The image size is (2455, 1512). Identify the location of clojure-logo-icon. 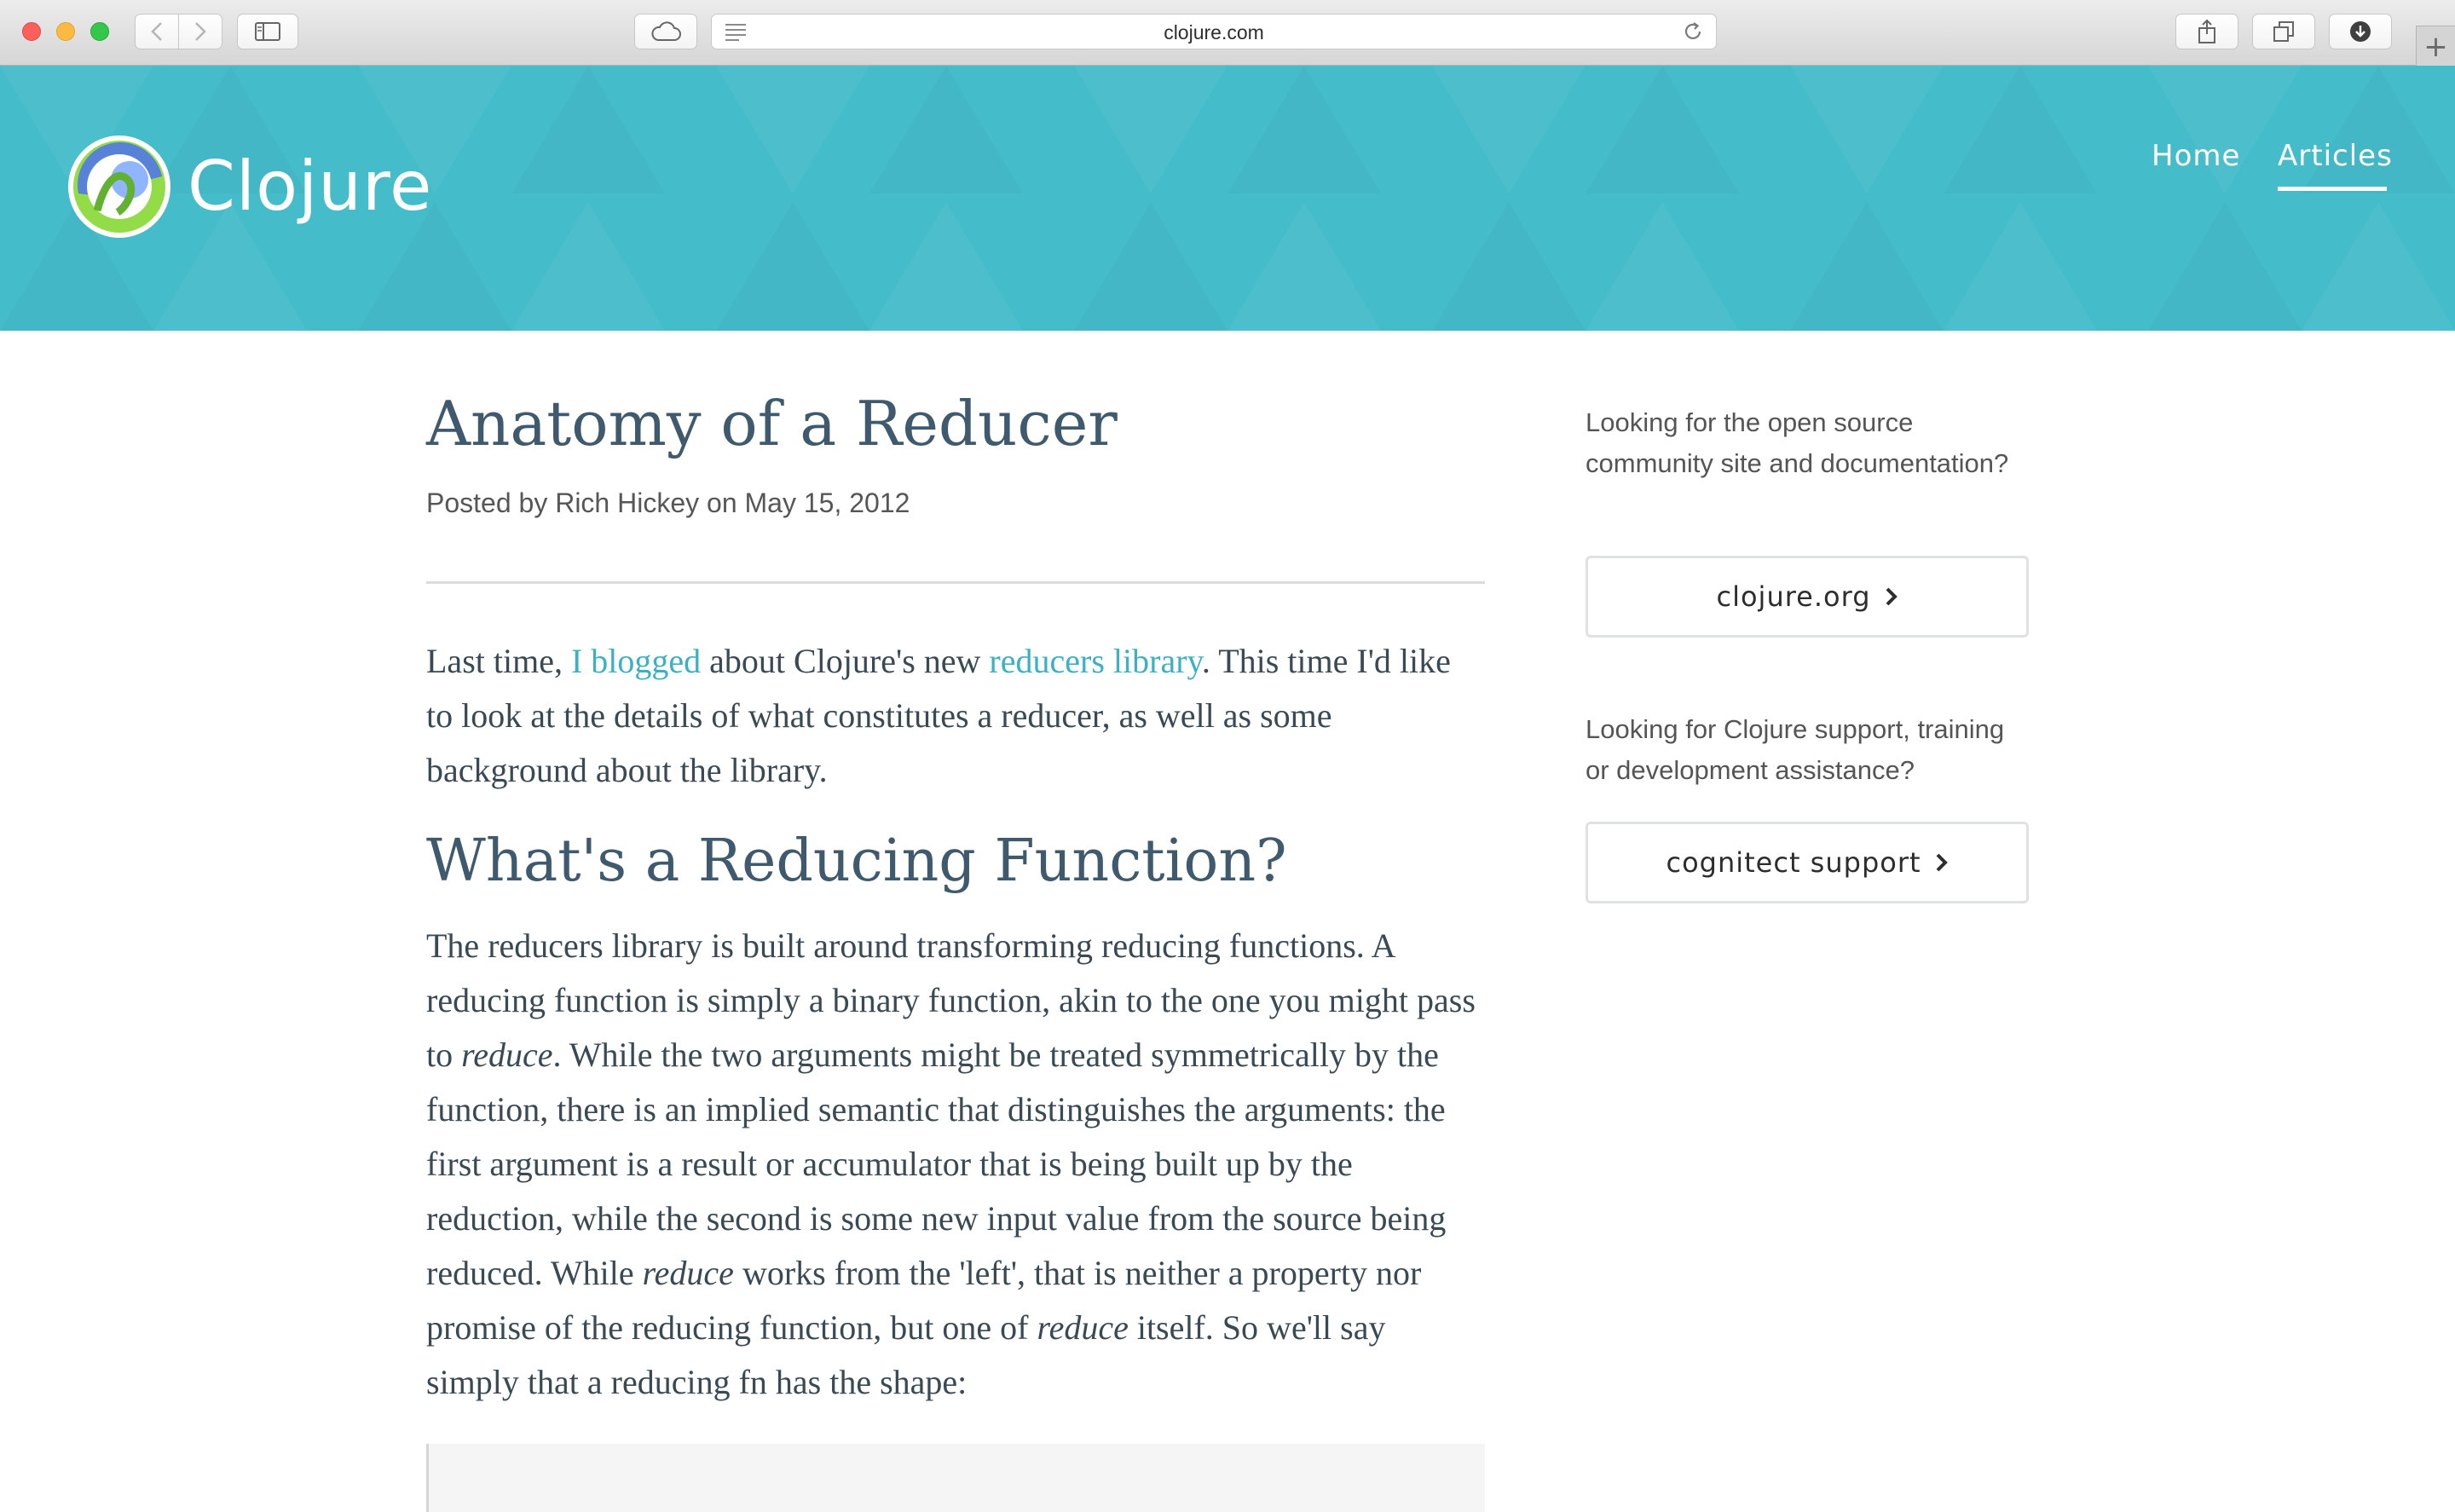
(119, 186).